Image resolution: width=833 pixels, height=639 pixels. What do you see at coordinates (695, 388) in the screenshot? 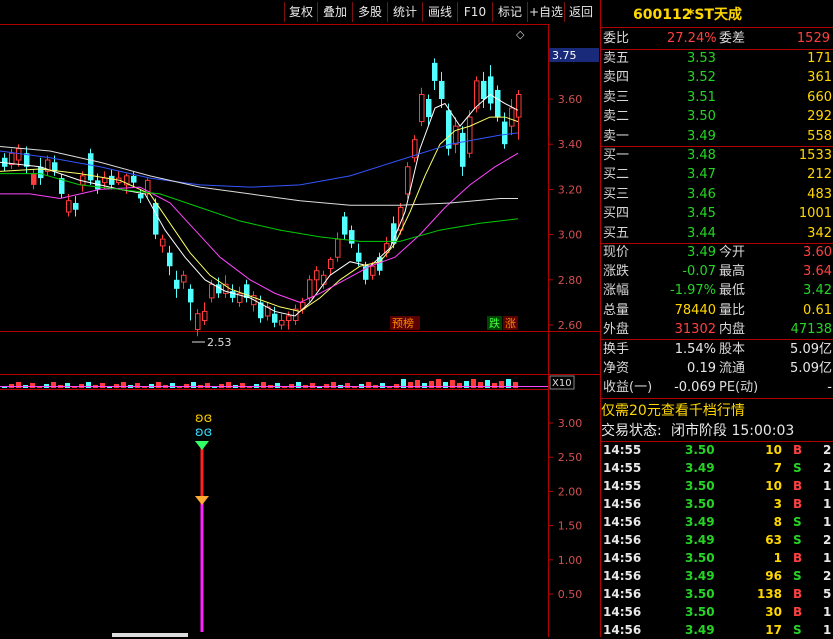
I see `fundamental-value: -0.069` at bounding box center [695, 388].